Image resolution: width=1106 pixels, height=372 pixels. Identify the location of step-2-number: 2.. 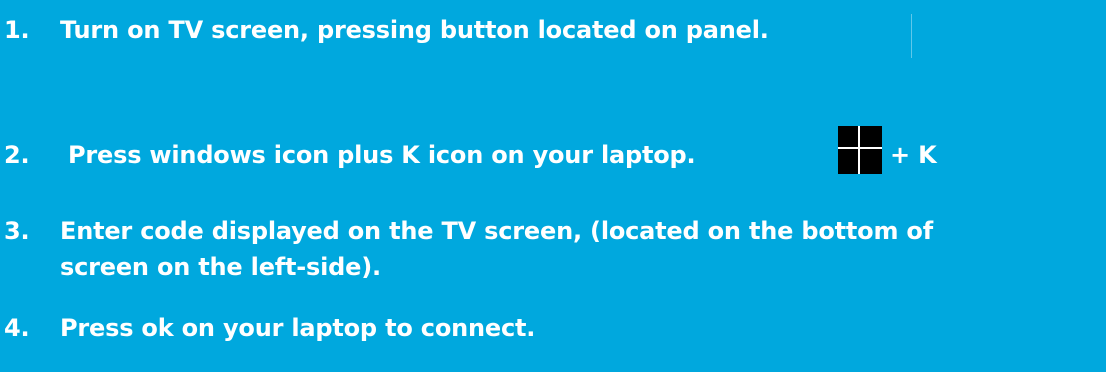
(17, 155).